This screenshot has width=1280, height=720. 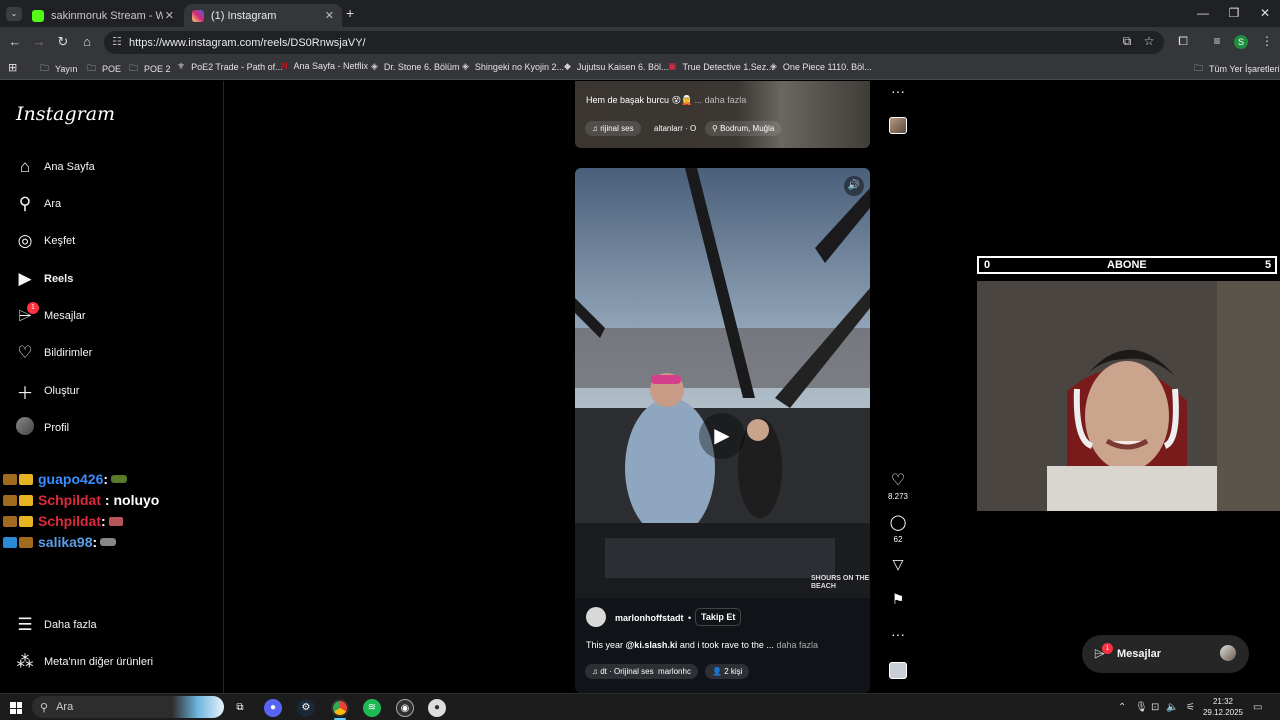 What do you see at coordinates (1257, 707) in the screenshot?
I see `notifications-icon: ▭` at bounding box center [1257, 707].